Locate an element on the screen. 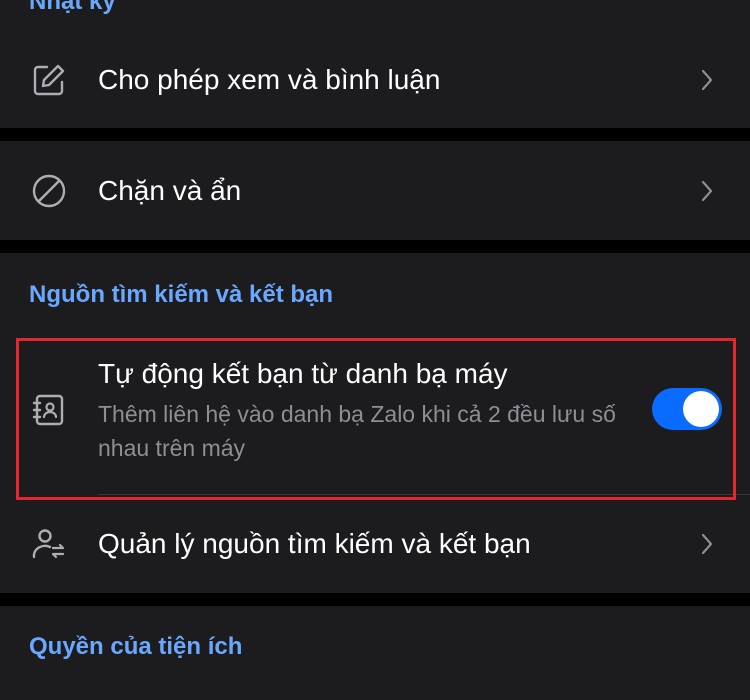  row-manage-sources: Quản lý nguồn tìm kiếm và kết bạn is located at coordinates (375, 544).